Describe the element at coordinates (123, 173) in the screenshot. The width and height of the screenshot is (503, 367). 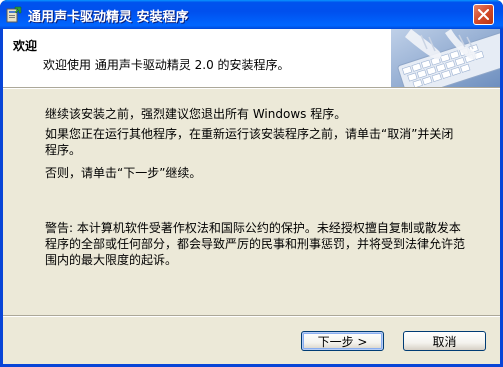
I see `instruction-paragraph: 否则，请单击“下一步”继续。` at that location.